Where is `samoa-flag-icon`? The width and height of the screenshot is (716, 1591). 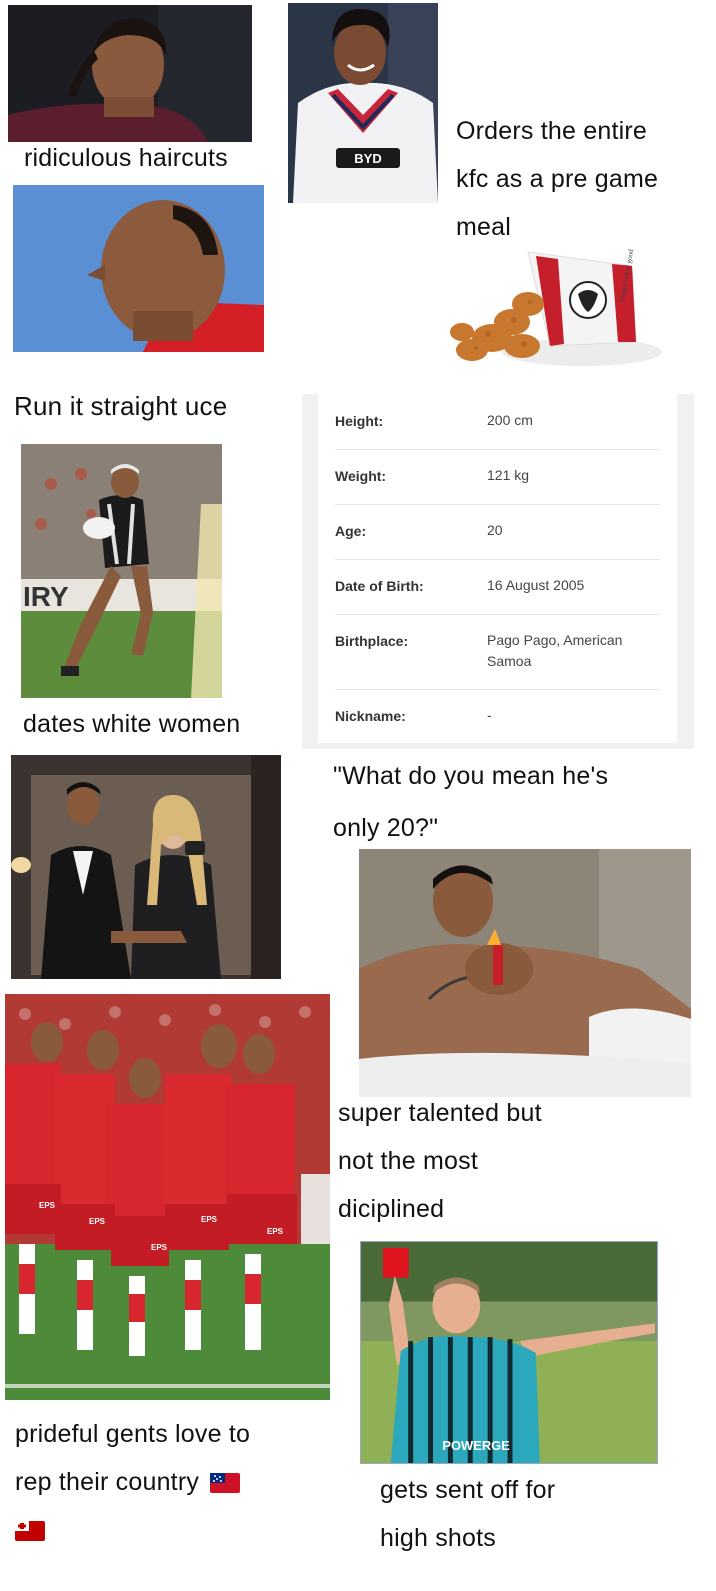 samoa-flag-icon is located at coordinates (225, 1477).